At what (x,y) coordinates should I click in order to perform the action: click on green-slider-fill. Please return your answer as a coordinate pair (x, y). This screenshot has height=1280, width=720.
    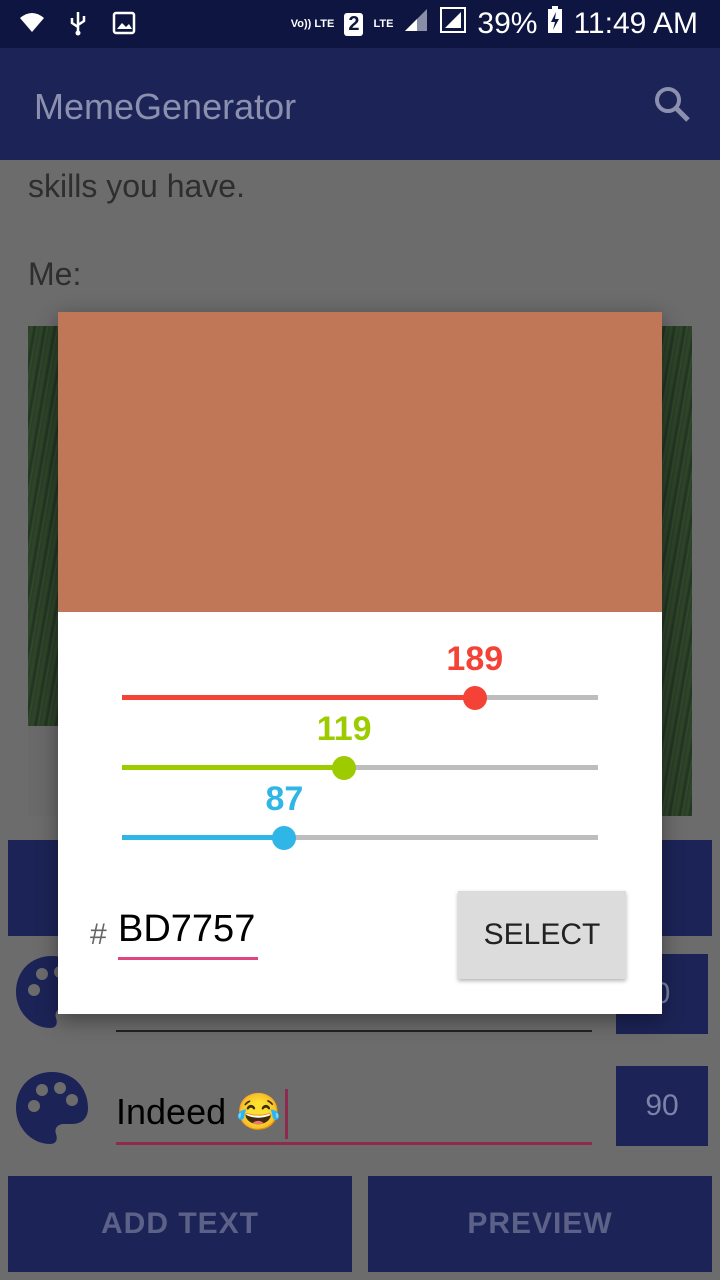
    Looking at the image, I should click on (233, 767).